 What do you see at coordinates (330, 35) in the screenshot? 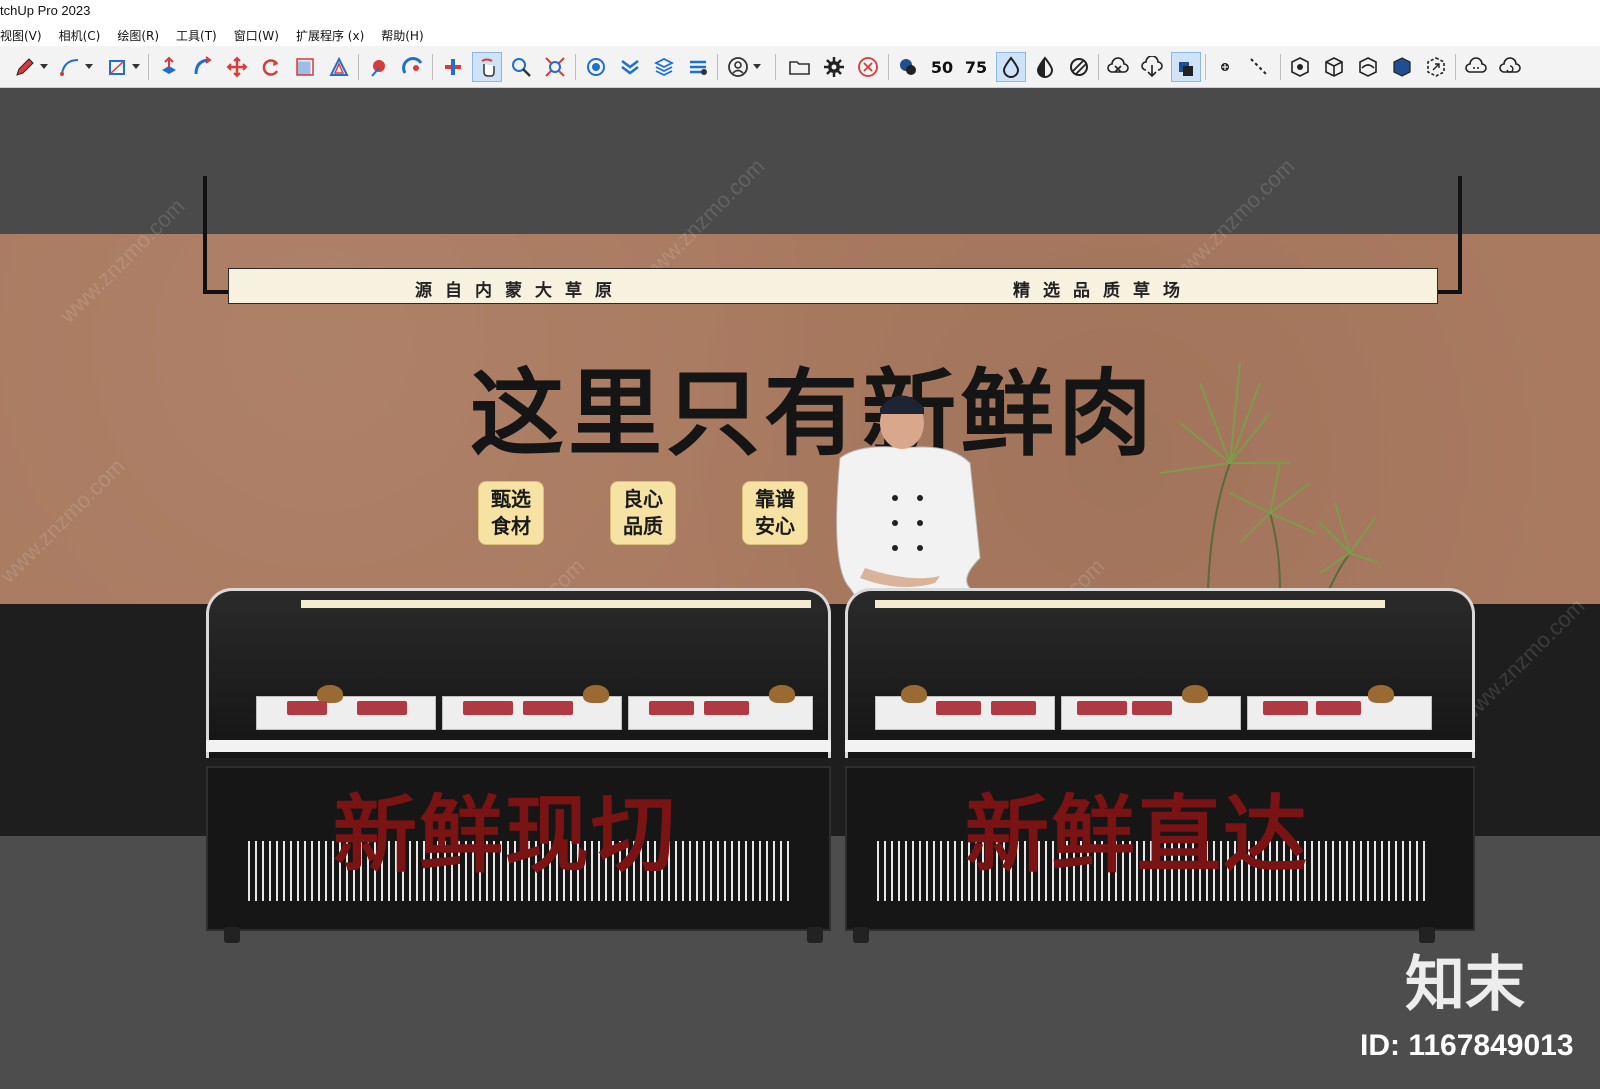
I see `menu-extensions: 扩展程序 (x)` at bounding box center [330, 35].